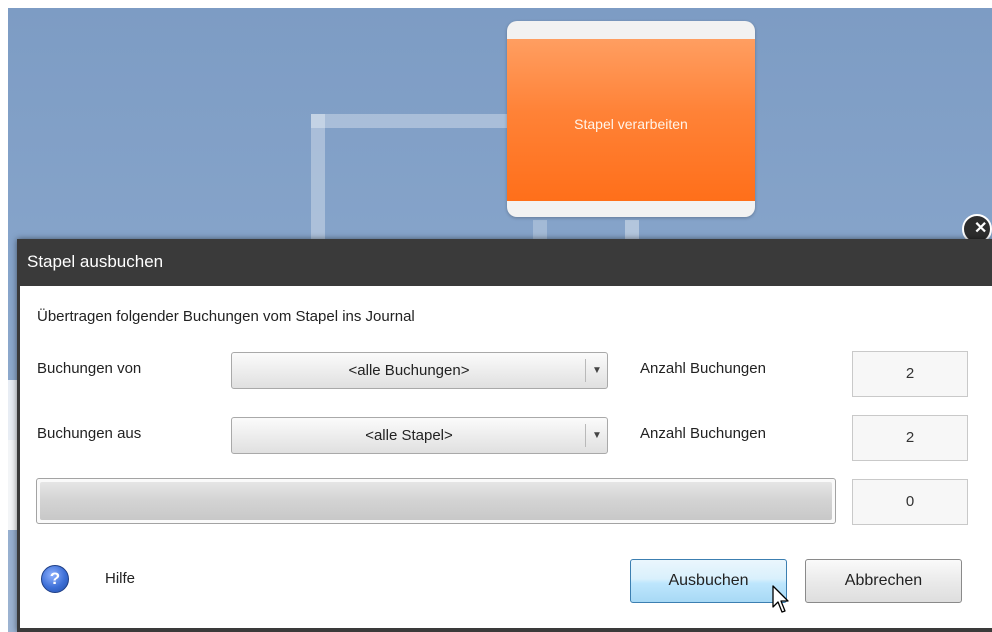 The height and width of the screenshot is (632, 992). What do you see at coordinates (910, 438) in the screenshot?
I see `anzahl-buchungen-aus-count: 2` at bounding box center [910, 438].